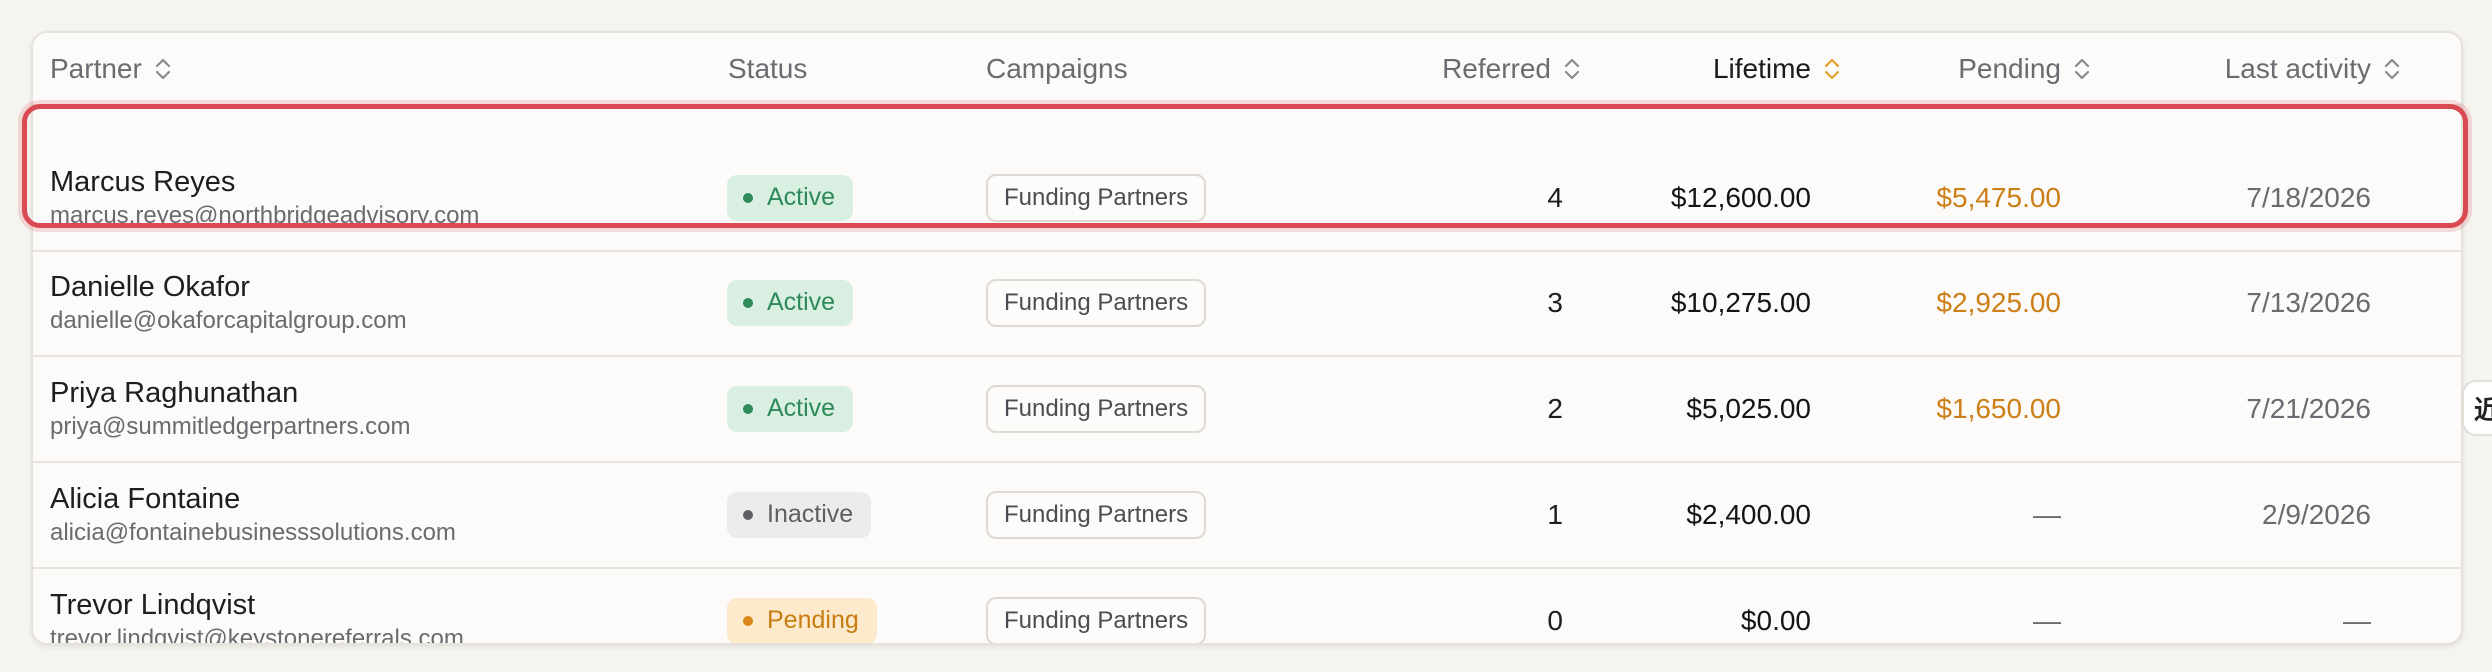 The width and height of the screenshot is (2492, 672). Describe the element at coordinates (1740, 197) in the screenshot. I see `lifetime-value: $12,600.00` at that location.